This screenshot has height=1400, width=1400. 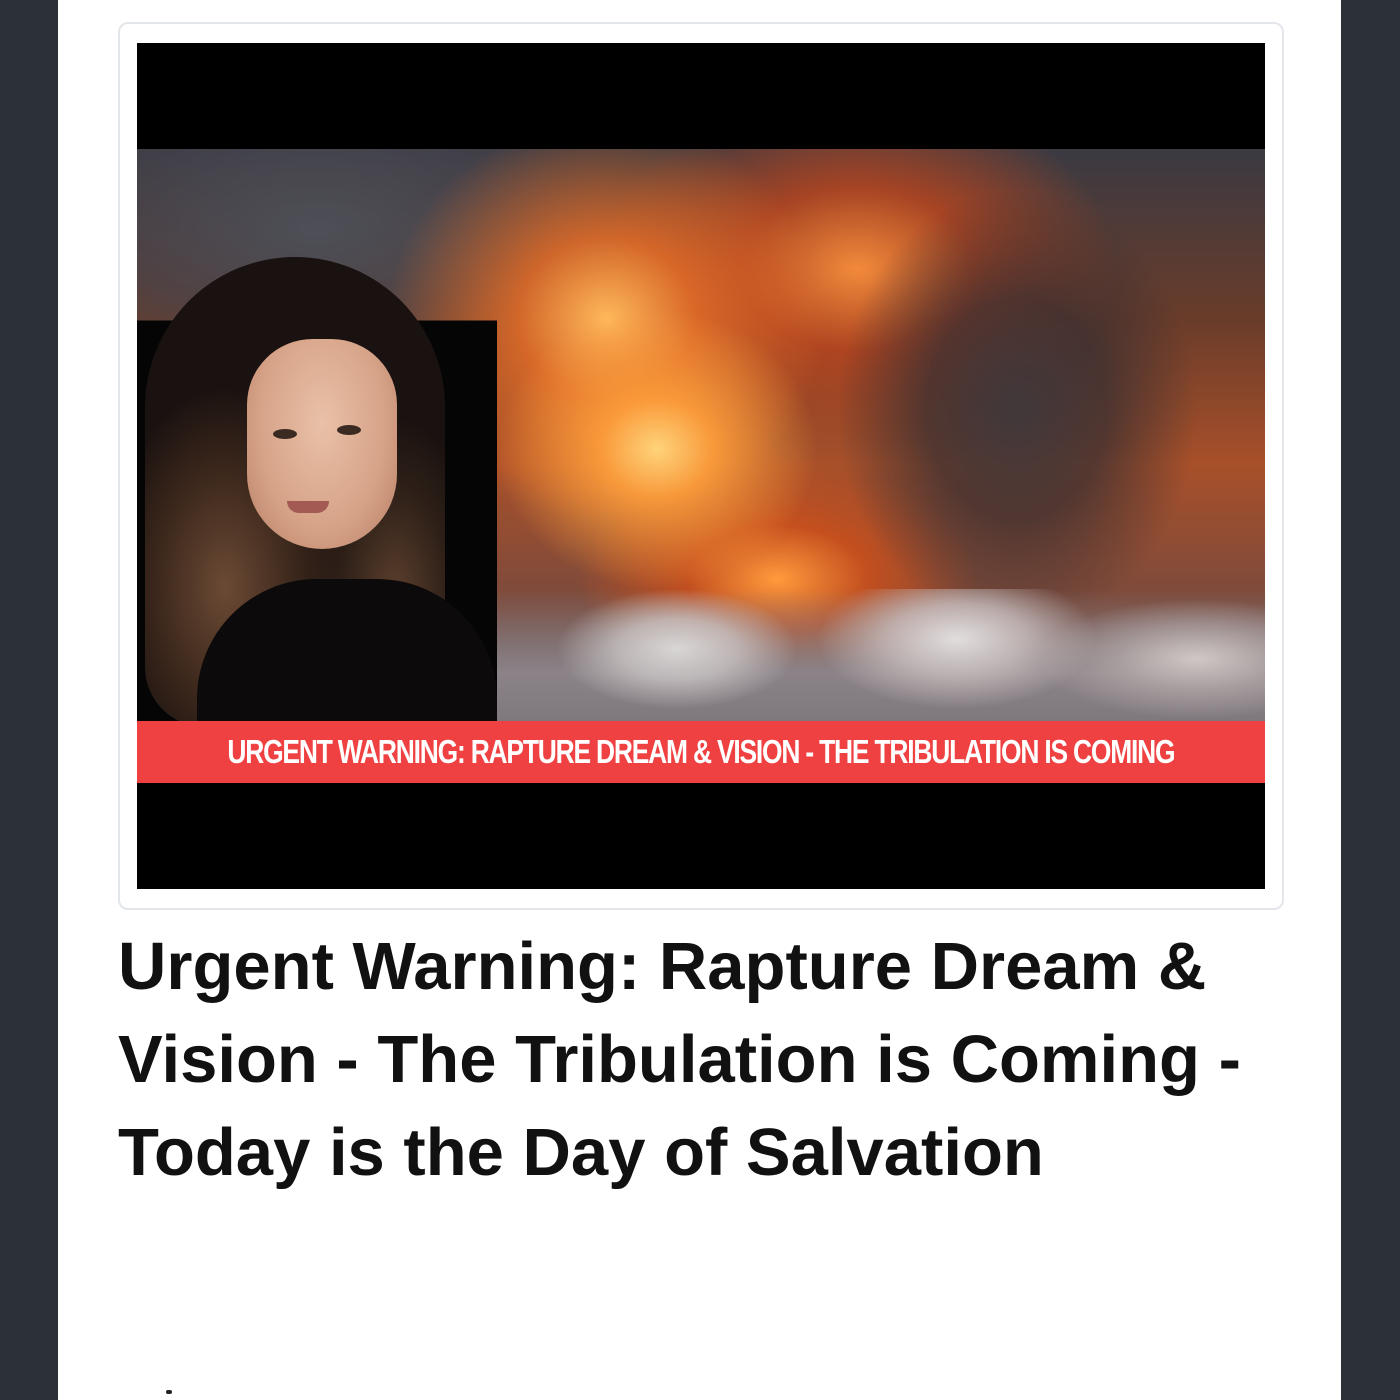 What do you see at coordinates (285, 434) in the screenshot?
I see `presenter-left-eye` at bounding box center [285, 434].